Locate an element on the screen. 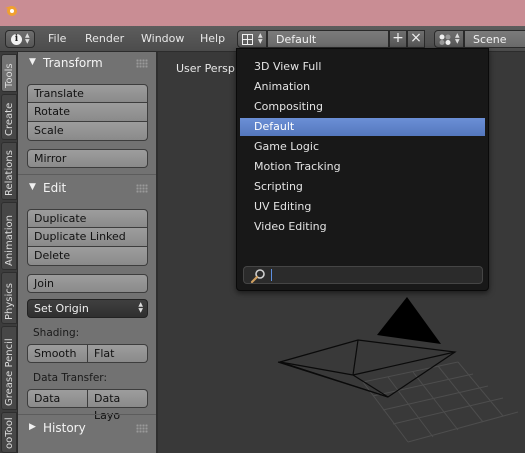 Image resolution: width=525 pixels, height=453 pixels. tab-physics: Physics is located at coordinates (9, 298).